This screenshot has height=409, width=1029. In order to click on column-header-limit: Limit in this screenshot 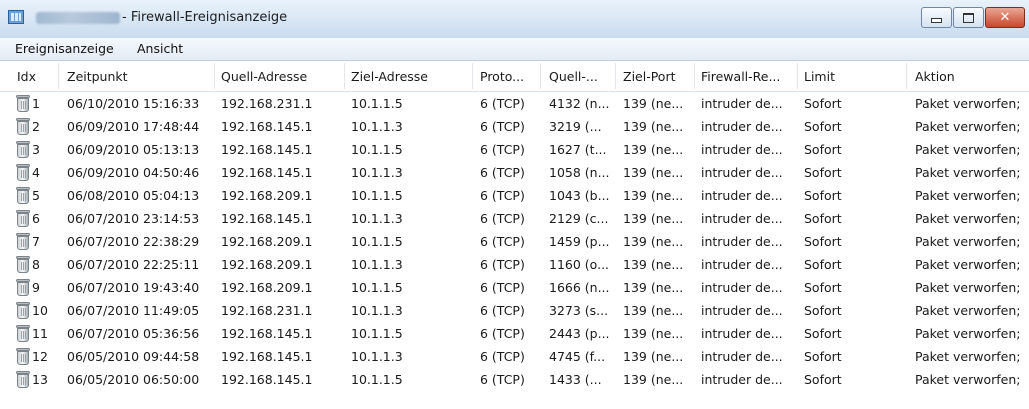, I will do `click(819, 76)`.